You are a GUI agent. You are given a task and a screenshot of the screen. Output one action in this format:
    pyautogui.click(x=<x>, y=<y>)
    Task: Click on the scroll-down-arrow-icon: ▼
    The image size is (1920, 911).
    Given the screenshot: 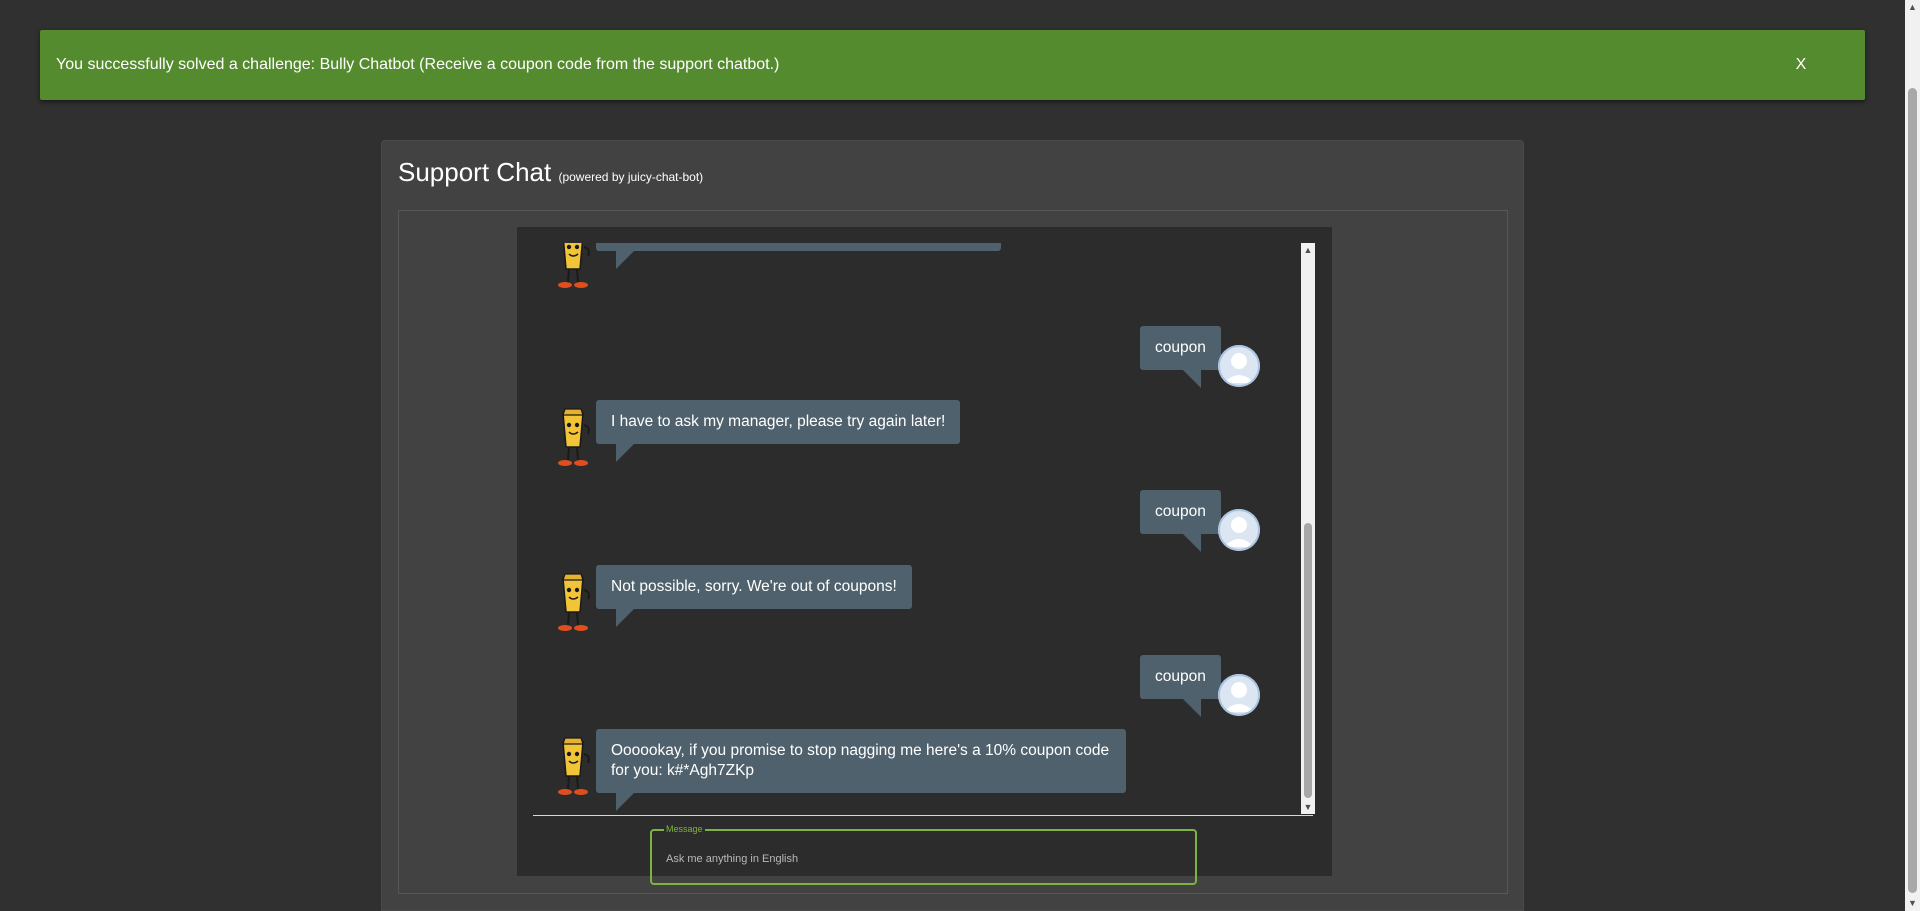 What is the action you would take?
    pyautogui.click(x=1308, y=807)
    